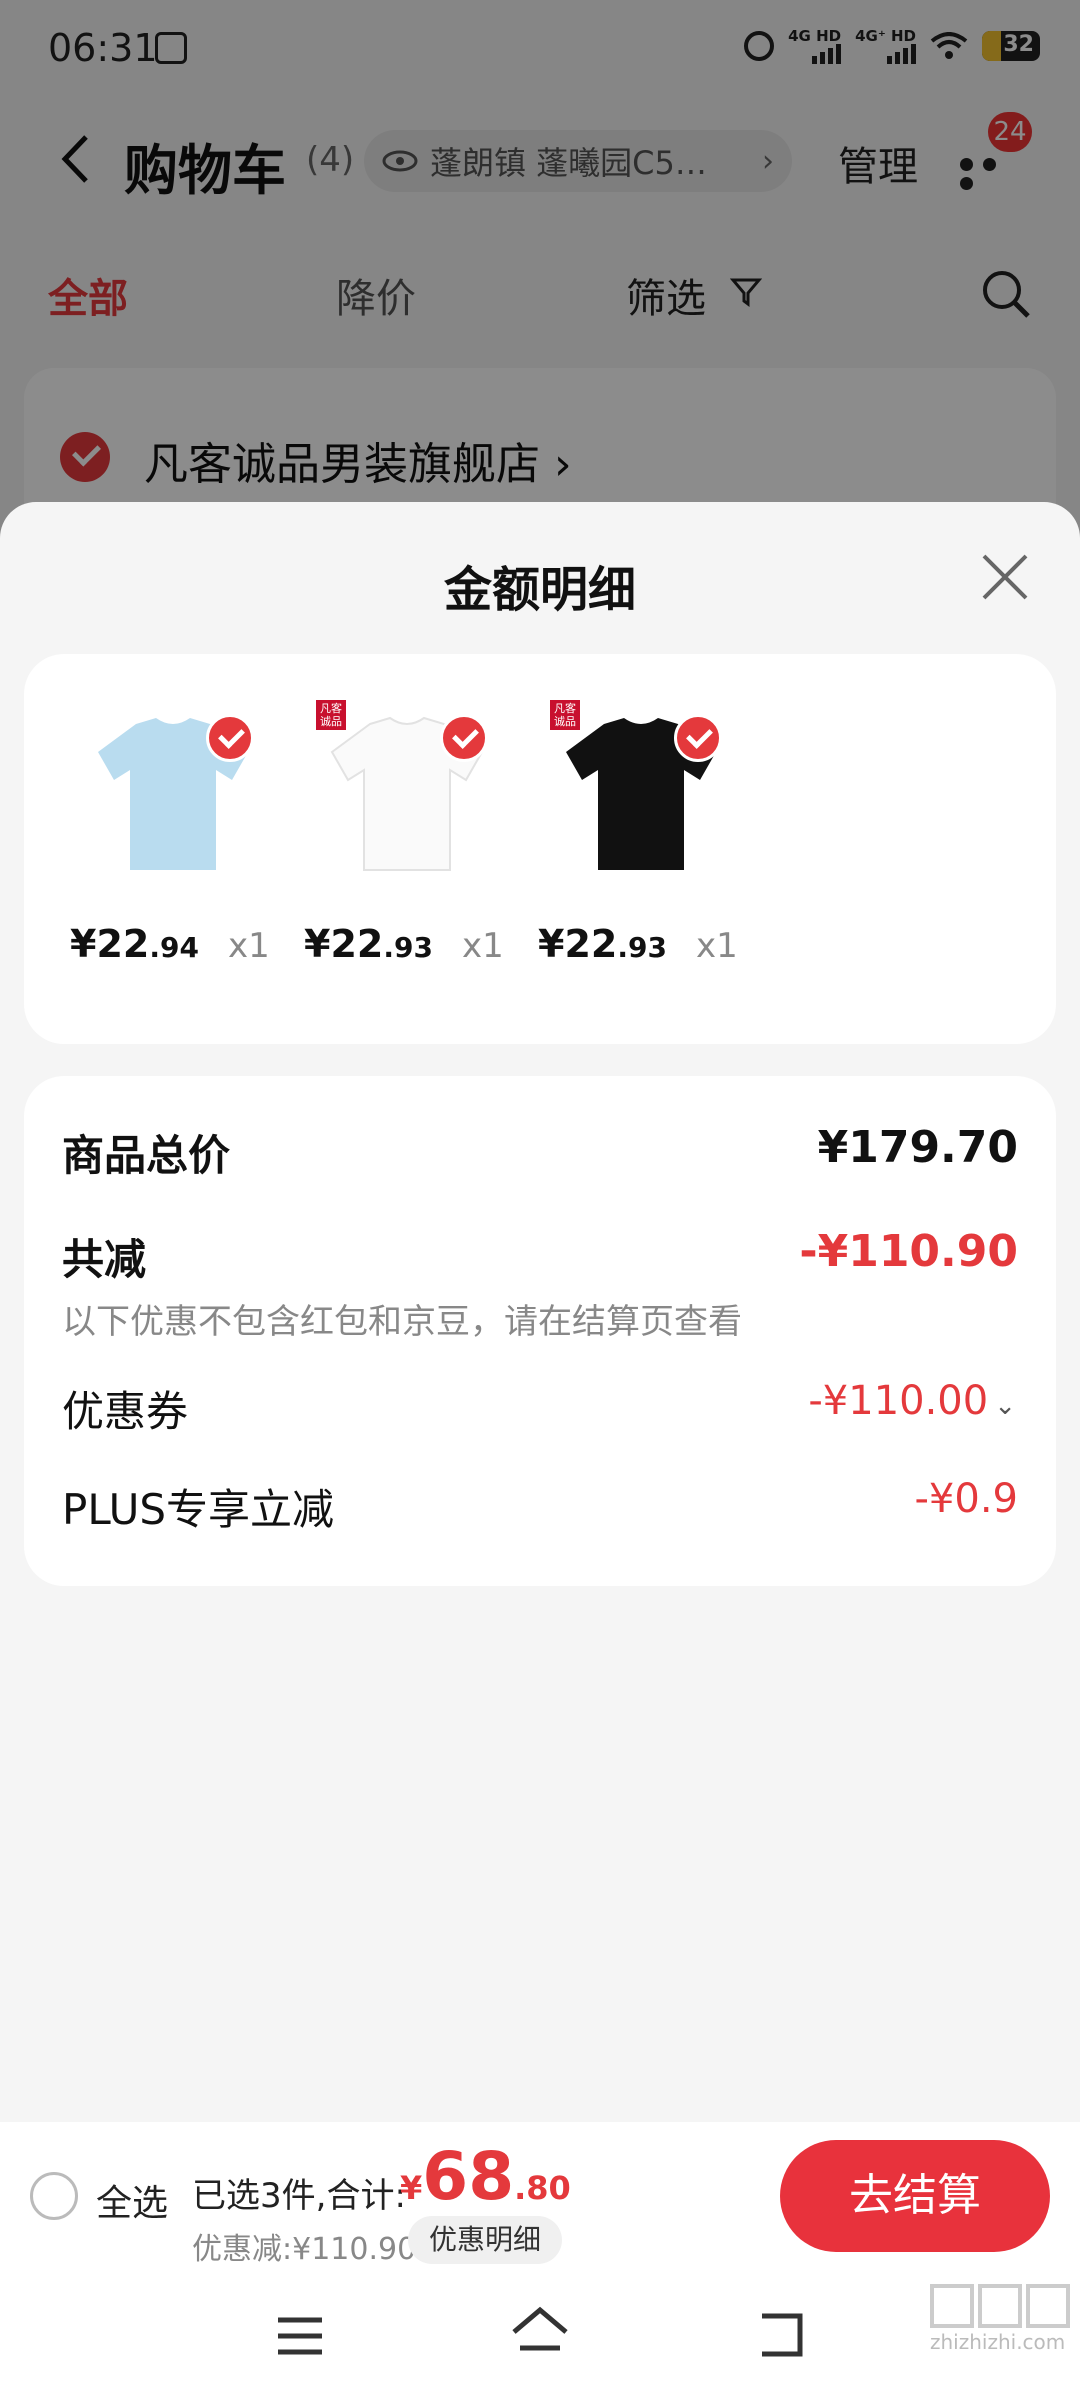 This screenshot has height=2400, width=1080. I want to click on coupon-label: 优惠券, so click(125, 1411).